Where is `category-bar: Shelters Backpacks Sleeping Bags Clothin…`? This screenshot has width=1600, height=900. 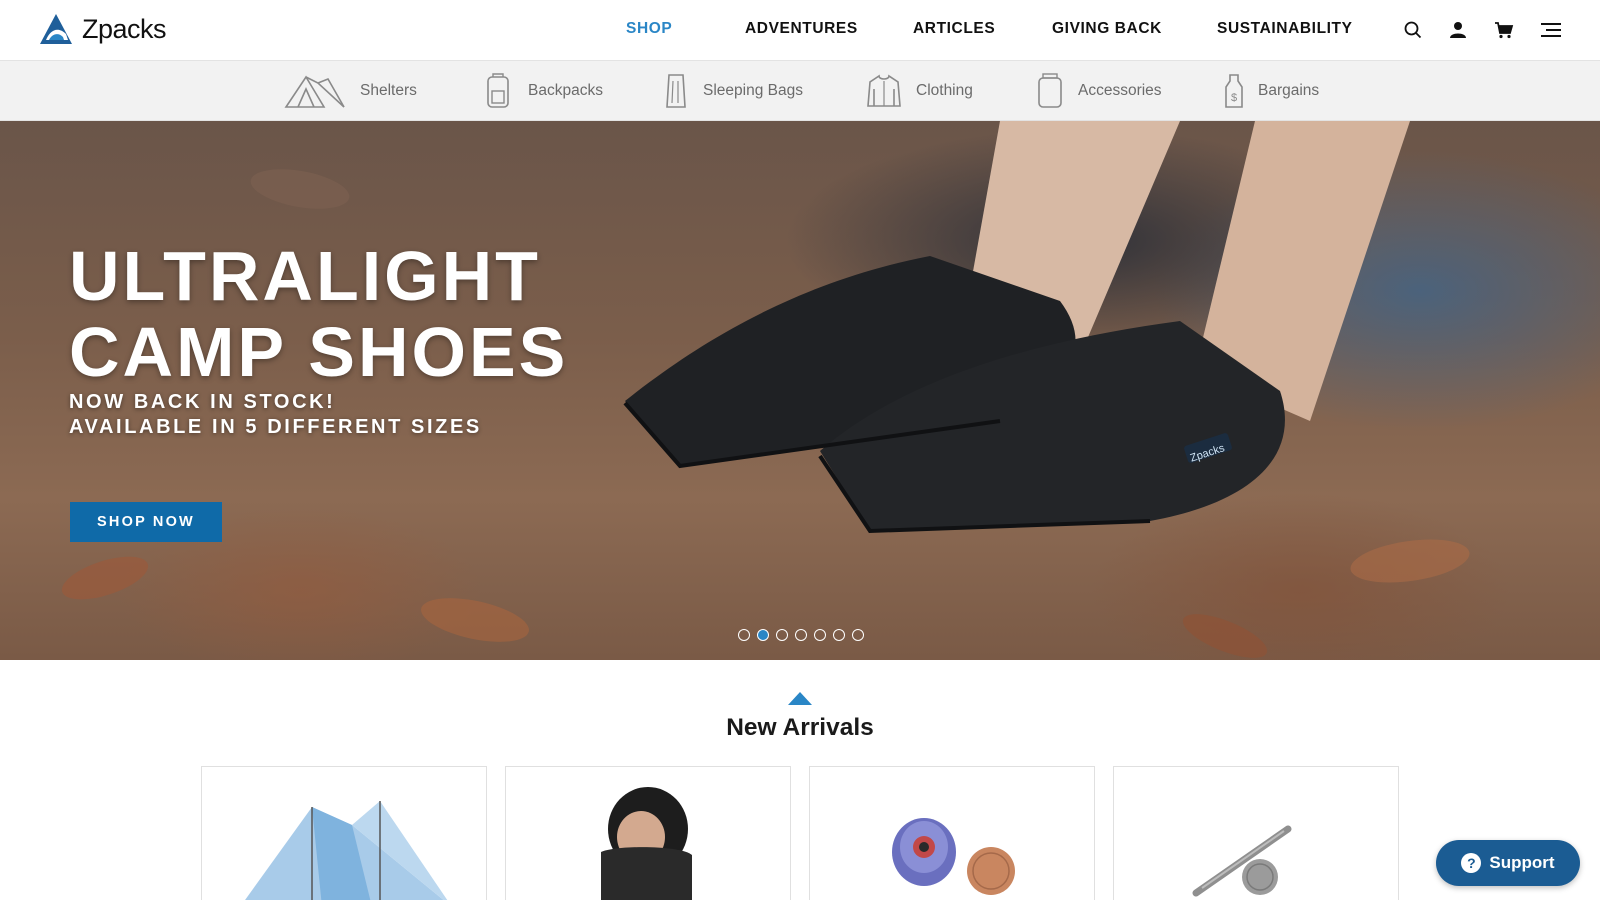
category-bar: Shelters Backpacks Sleeping Bags Clothin… is located at coordinates (800, 91).